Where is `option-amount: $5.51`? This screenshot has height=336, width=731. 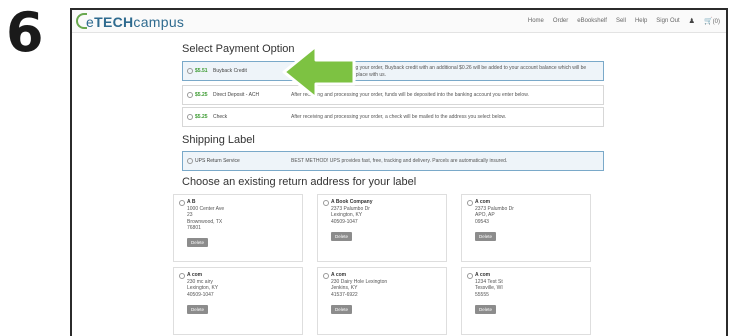
option-amount: $5.51 is located at coordinates (201, 71).